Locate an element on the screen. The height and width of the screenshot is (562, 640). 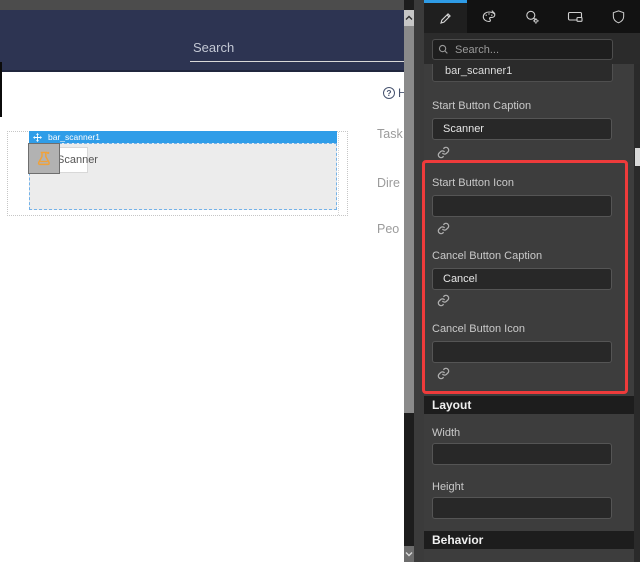
chevron-up-icon is located at coordinates (409, 17).